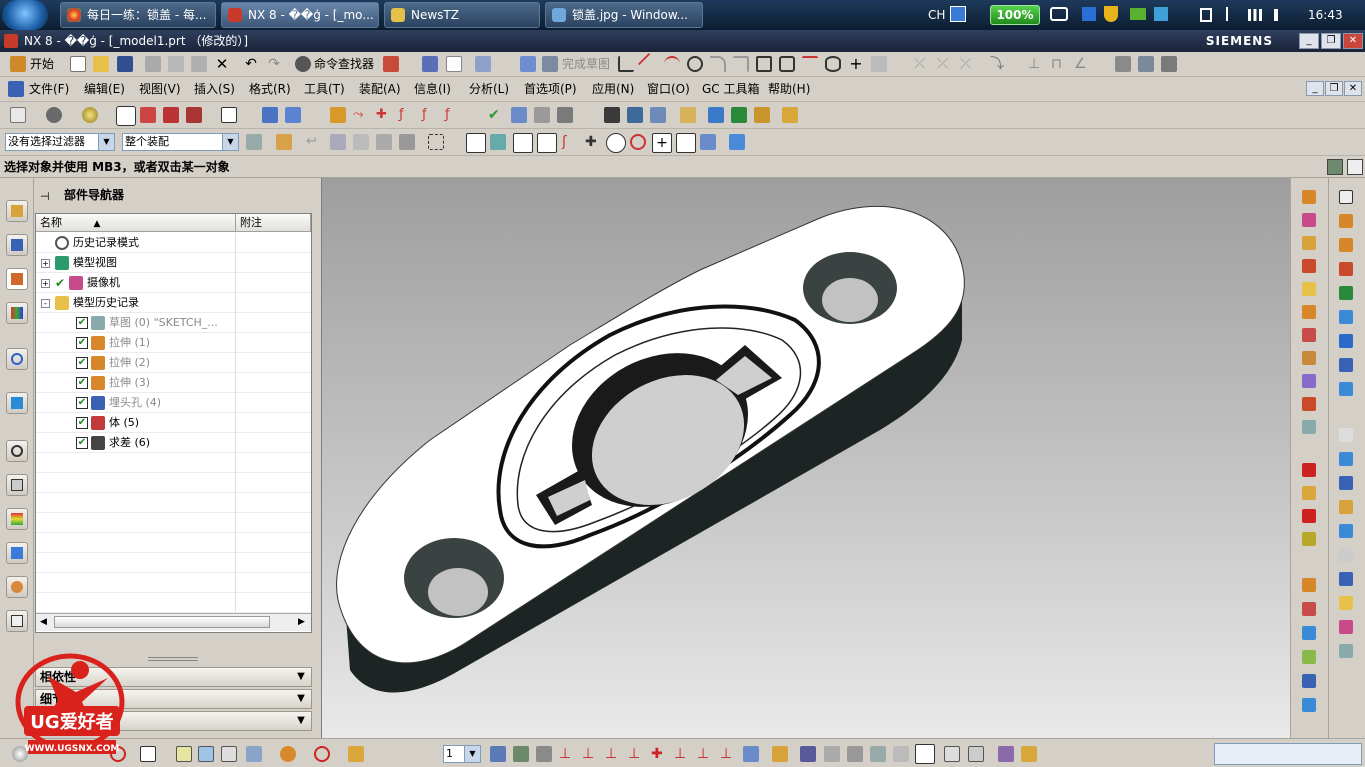 The width and height of the screenshot is (1365, 767). I want to click on column-header-notes: 附注, so click(273, 223).